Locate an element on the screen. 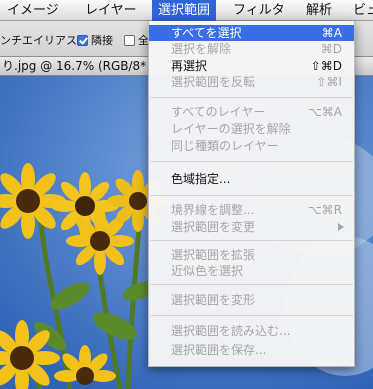 The height and width of the screenshot is (389, 373). all-layers-option: 全 is located at coordinates (136, 40).